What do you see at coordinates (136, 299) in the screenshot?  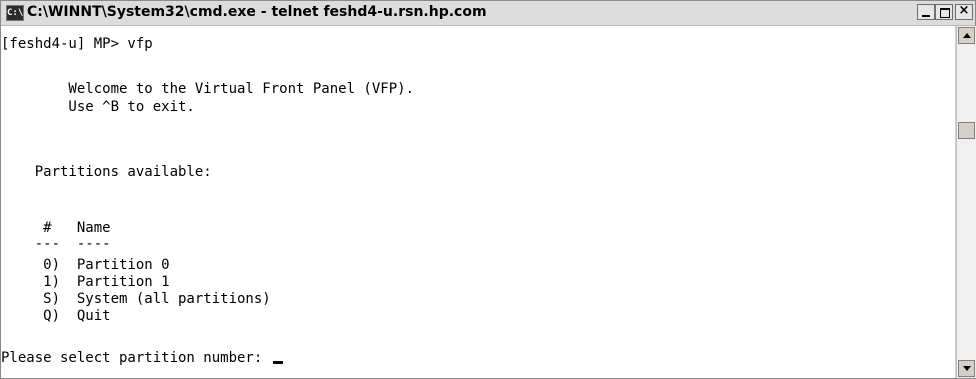 I see `console-line: S) System (all partitions)` at bounding box center [136, 299].